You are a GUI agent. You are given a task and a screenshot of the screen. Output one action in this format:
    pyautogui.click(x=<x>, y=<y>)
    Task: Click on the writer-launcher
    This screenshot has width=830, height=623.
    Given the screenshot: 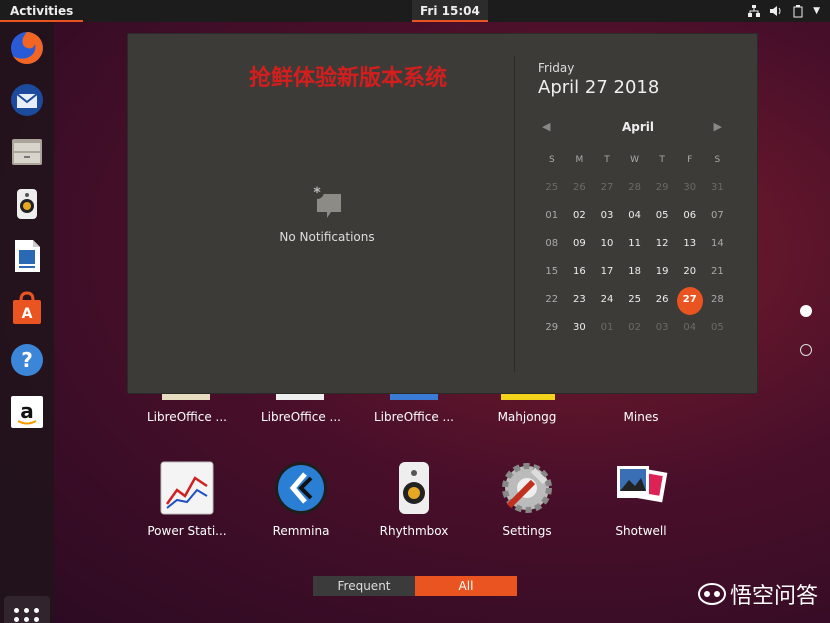 What is the action you would take?
    pyautogui.click(x=27, y=256)
    